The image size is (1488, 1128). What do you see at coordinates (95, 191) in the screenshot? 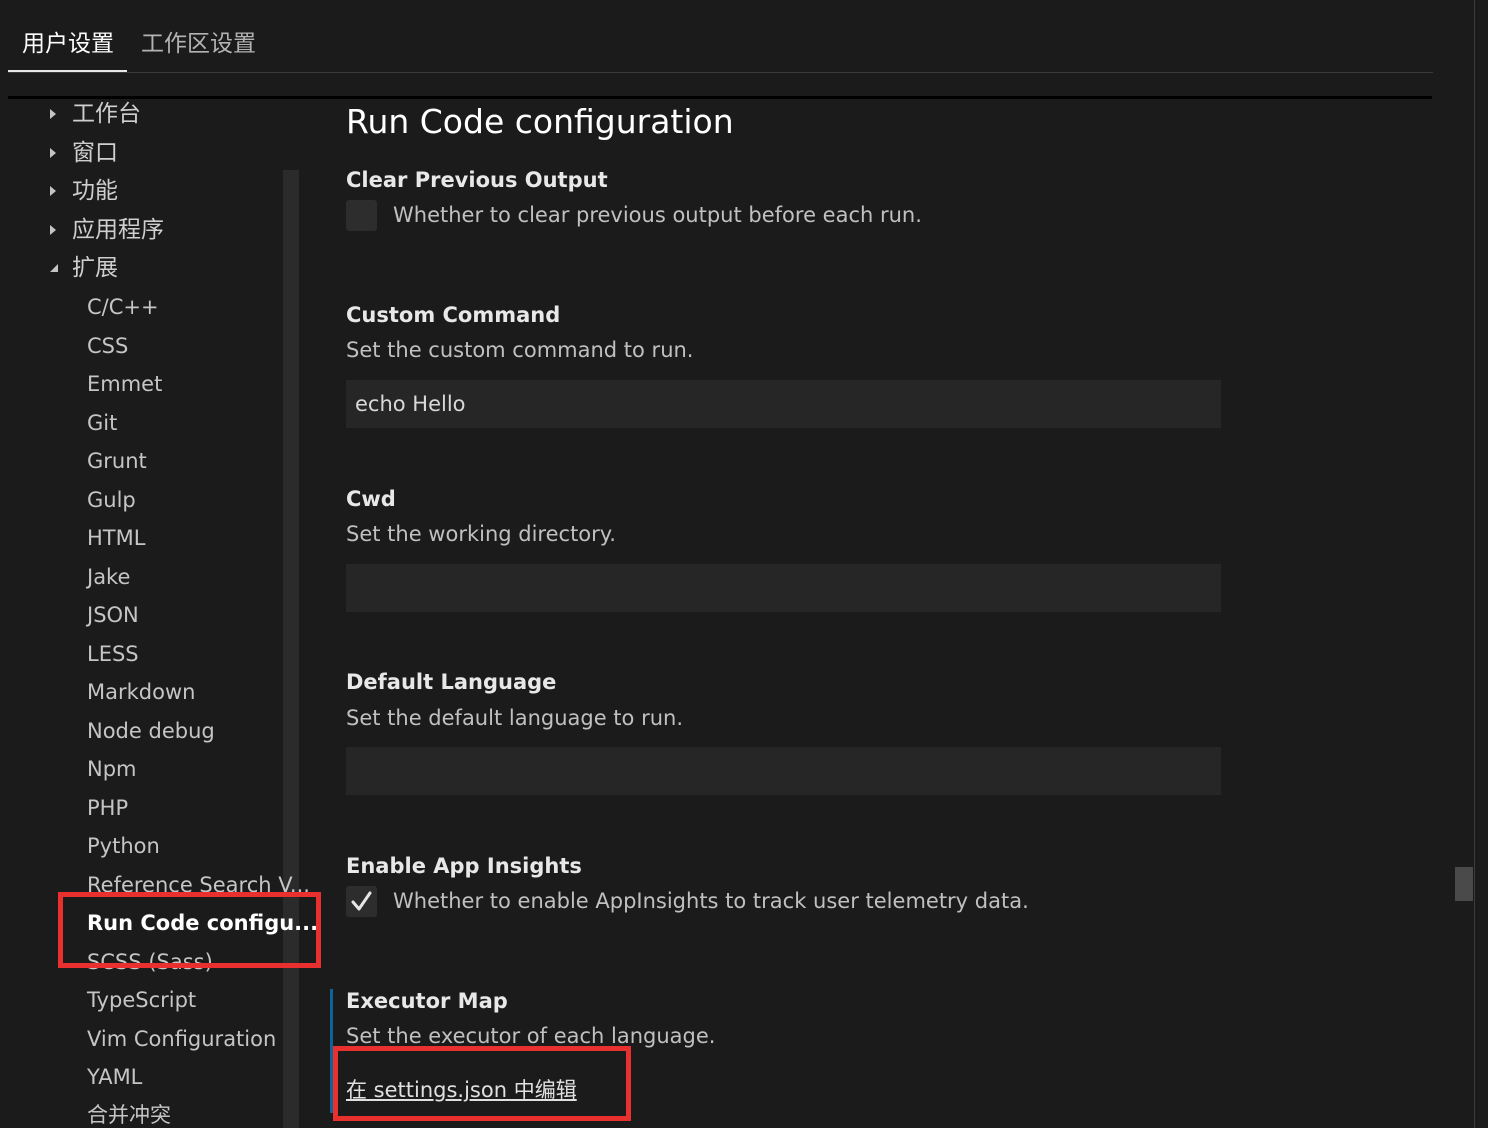
I see `toc-item-features: 功能` at bounding box center [95, 191].